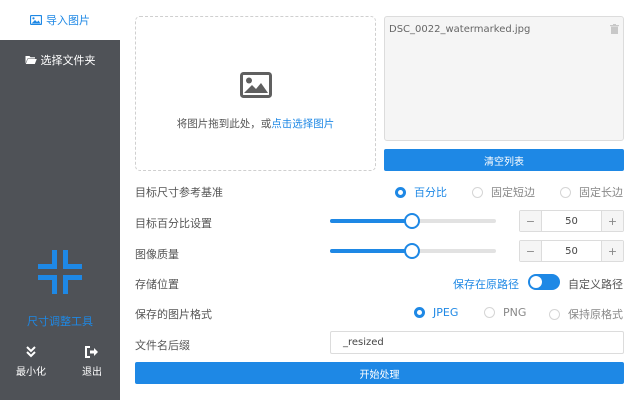  I want to click on quality-slider, so click(413, 251).